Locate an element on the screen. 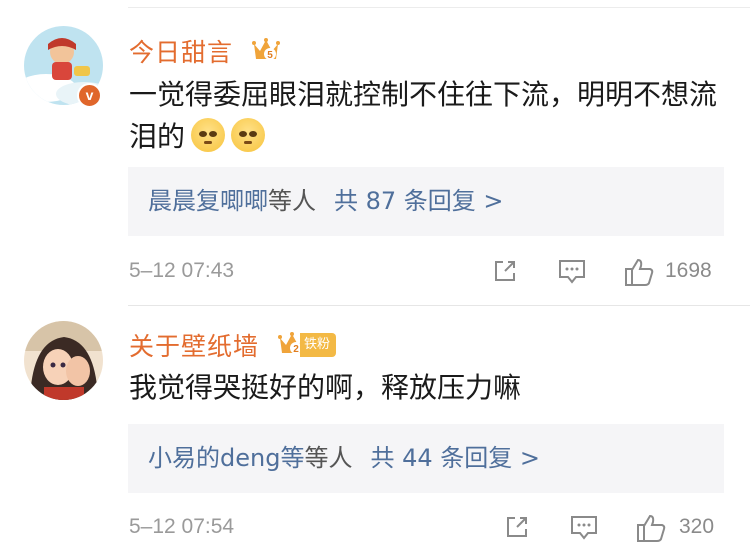 The height and width of the screenshot is (551, 750). timestamp: 5–12 07:54 is located at coordinates (182, 526).